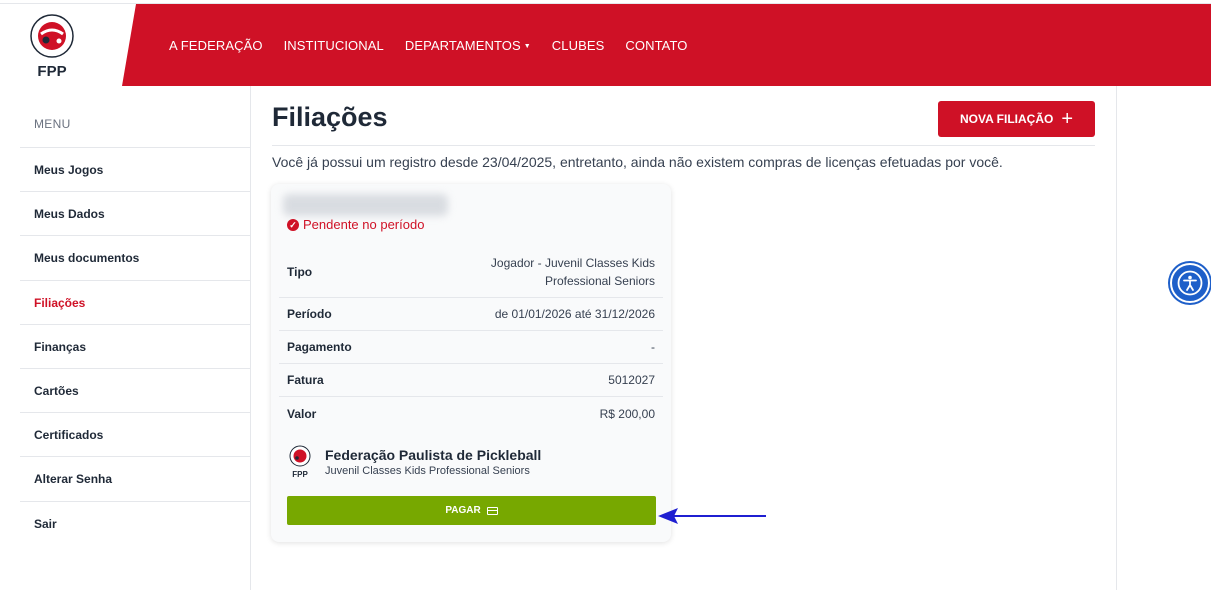  What do you see at coordinates (574, 314) in the screenshot?
I see `row-value: de 01/01/2026 até 31/12/2026` at bounding box center [574, 314].